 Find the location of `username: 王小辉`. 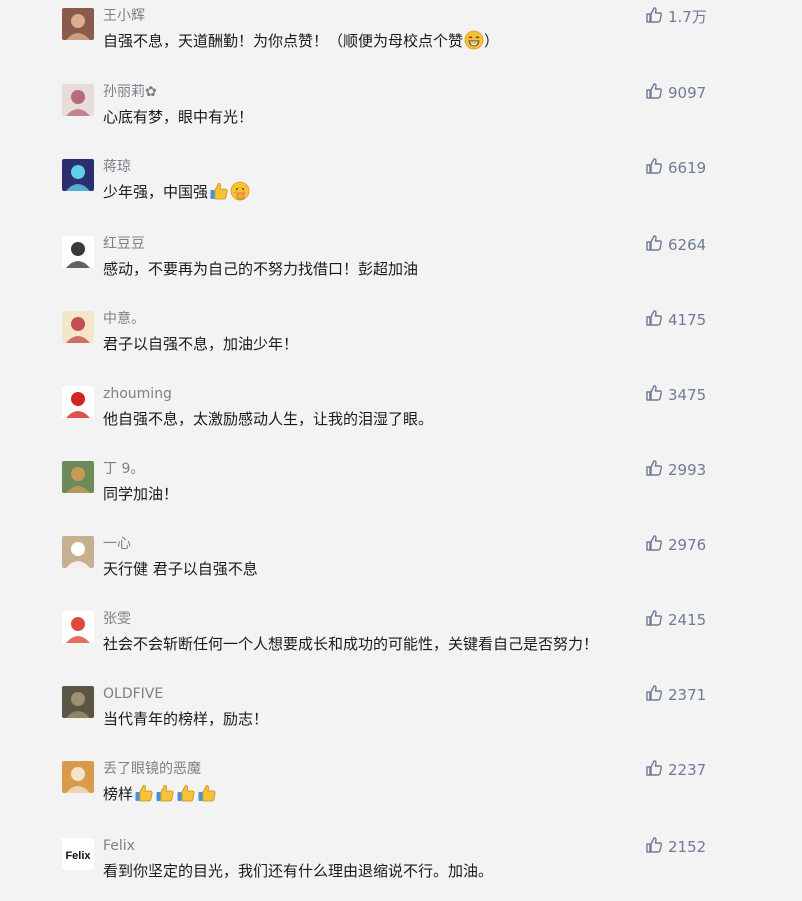

username: 王小辉 is located at coordinates (124, 16).